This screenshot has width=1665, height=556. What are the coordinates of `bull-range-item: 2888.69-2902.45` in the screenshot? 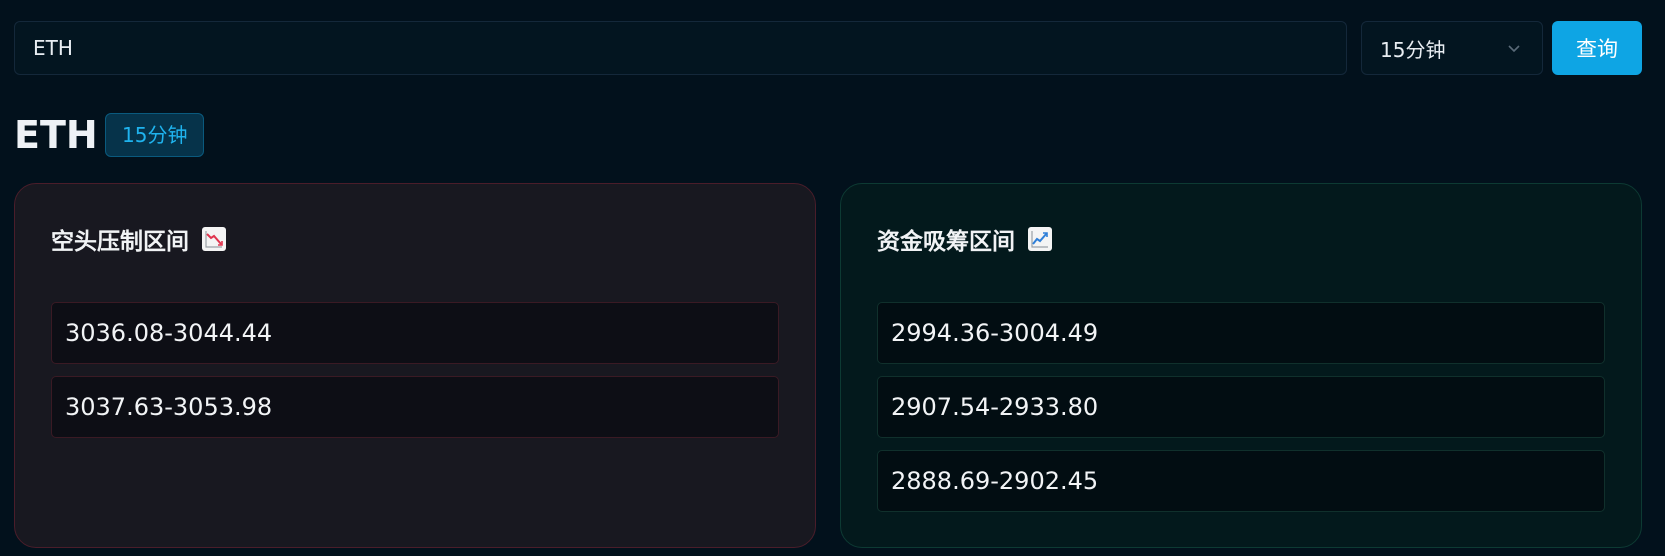 It's located at (1241, 481).